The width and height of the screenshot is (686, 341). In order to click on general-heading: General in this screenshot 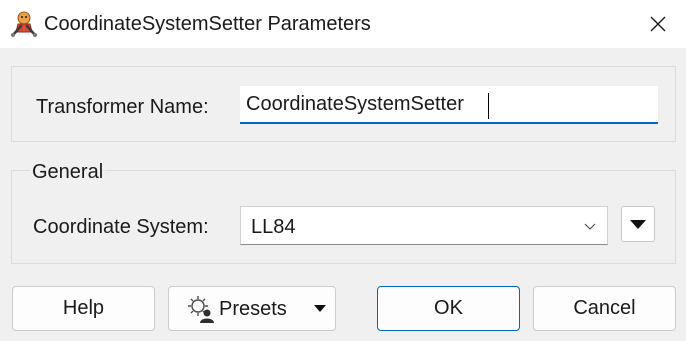, I will do `click(68, 172)`.